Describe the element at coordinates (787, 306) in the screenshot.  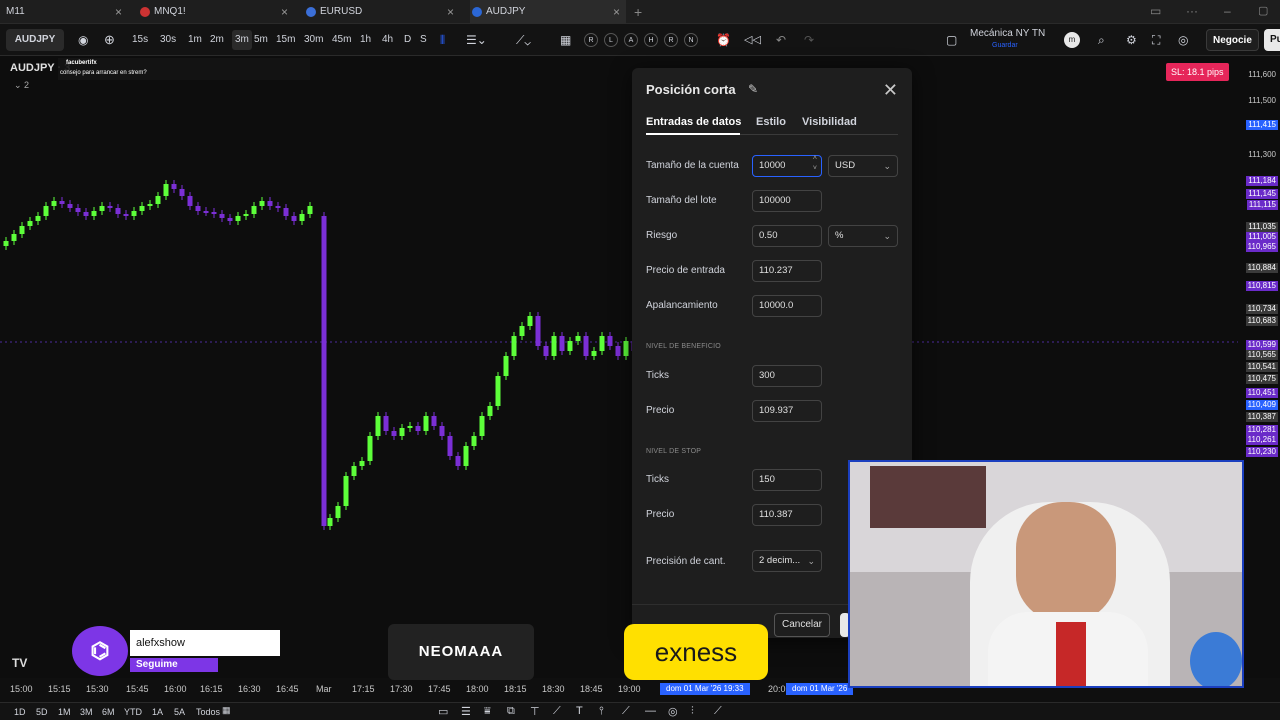
I see `leverage-input: 10000.0` at that location.